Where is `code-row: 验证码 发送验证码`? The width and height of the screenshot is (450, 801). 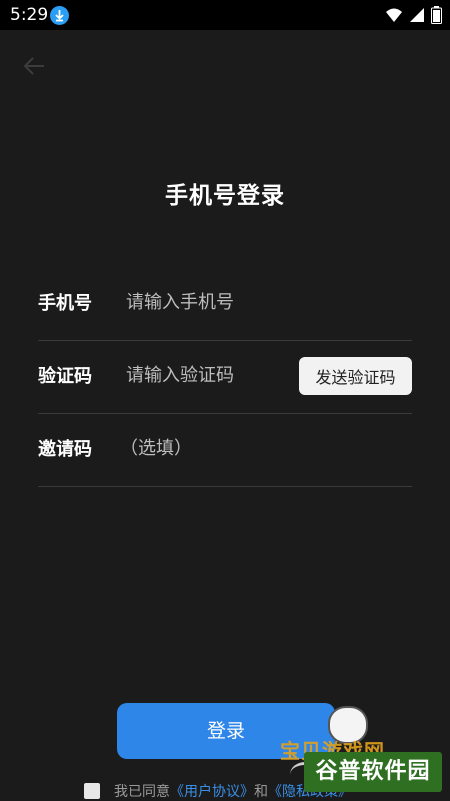 code-row: 验证码 发送验证码 is located at coordinates (225, 377).